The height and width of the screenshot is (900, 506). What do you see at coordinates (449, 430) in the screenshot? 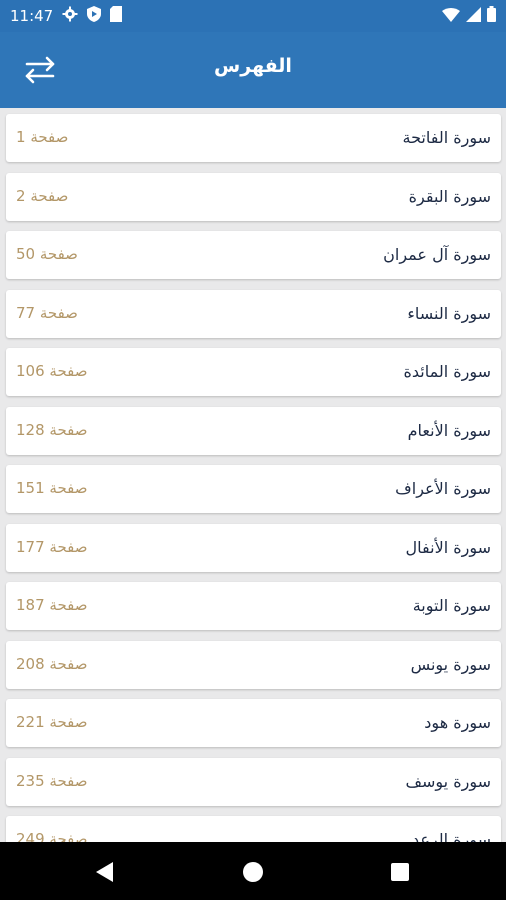
I see `surah-name: سورة الأنعام` at bounding box center [449, 430].